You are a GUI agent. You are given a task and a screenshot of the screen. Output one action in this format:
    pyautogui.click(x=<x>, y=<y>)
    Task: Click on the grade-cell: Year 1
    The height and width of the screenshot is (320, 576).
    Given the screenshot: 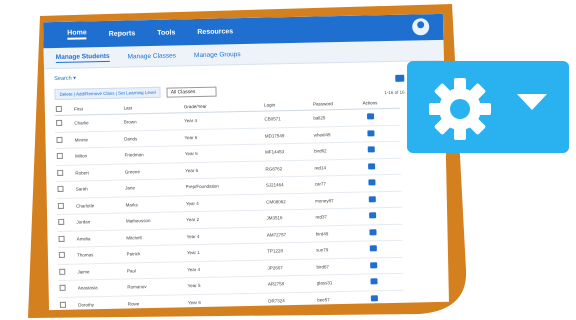 What is the action you would take?
    pyautogui.click(x=226, y=252)
    